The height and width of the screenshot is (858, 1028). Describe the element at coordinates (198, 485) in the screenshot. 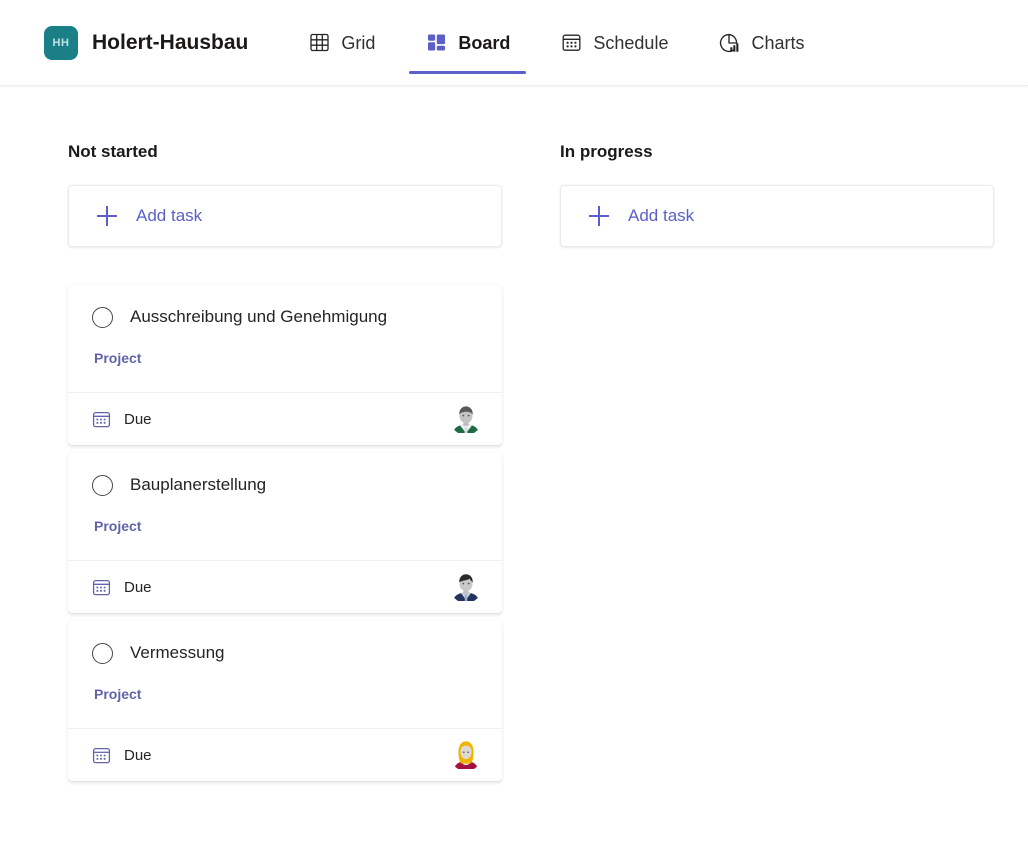

I see `task-title: Bauplanerstellung` at that location.